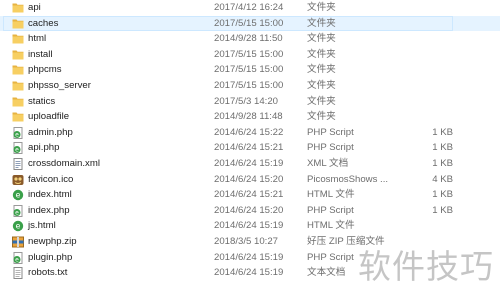 The width and height of the screenshot is (500, 299). Describe the element at coordinates (34, 7) in the screenshot. I see `file-name: api` at that location.